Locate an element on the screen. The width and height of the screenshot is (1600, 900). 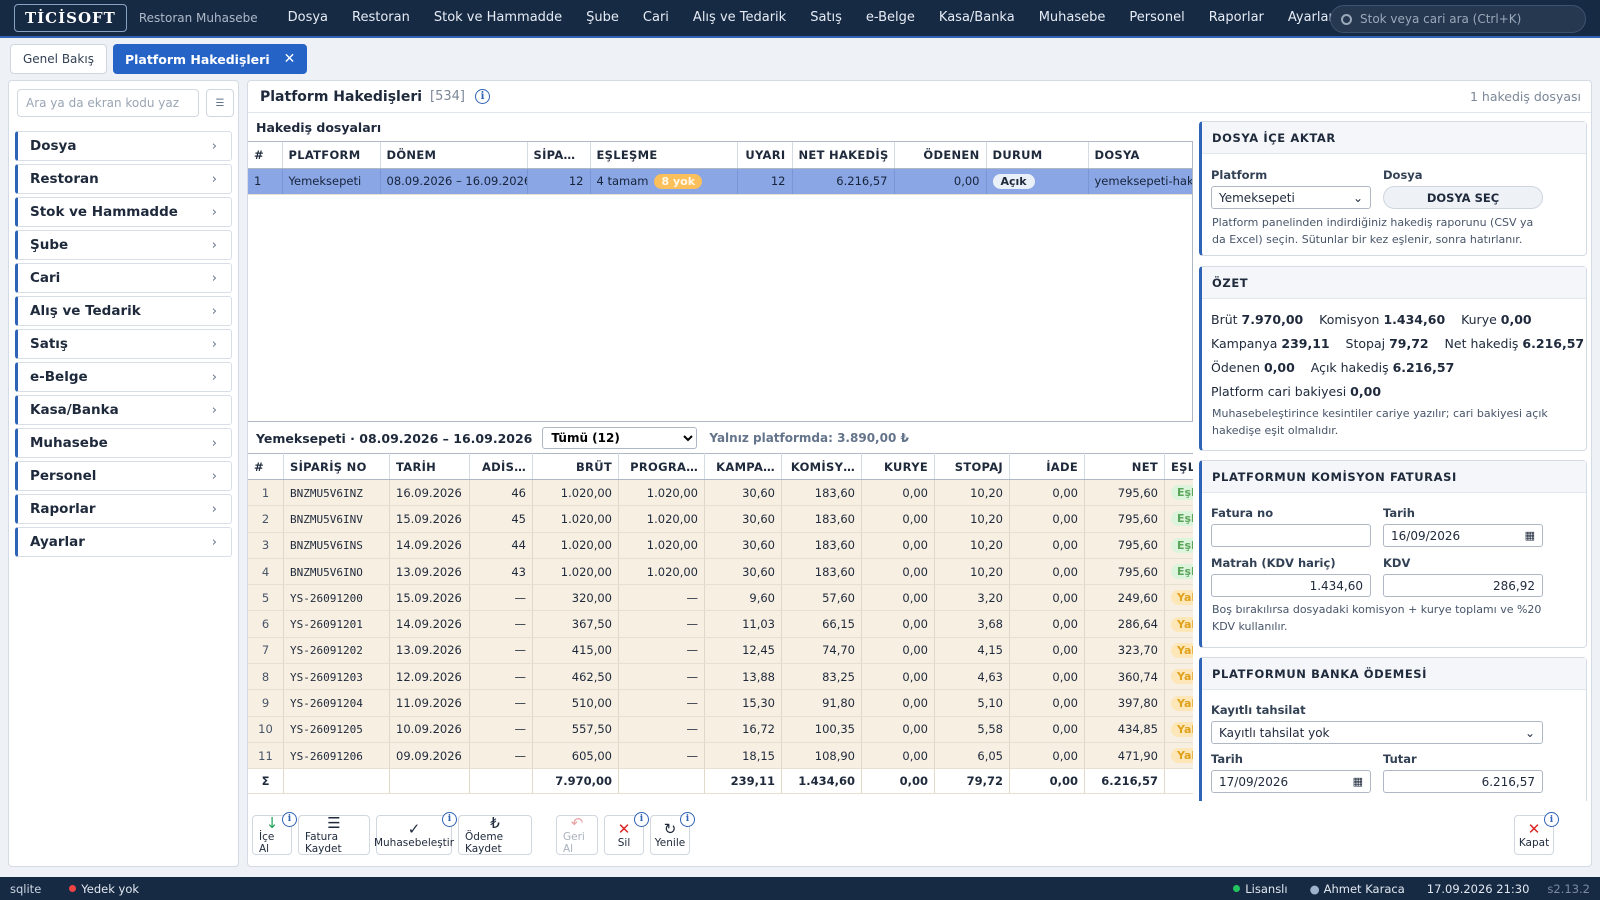
menu-alis: Alış ve Tedarik is located at coordinates (739, 18).